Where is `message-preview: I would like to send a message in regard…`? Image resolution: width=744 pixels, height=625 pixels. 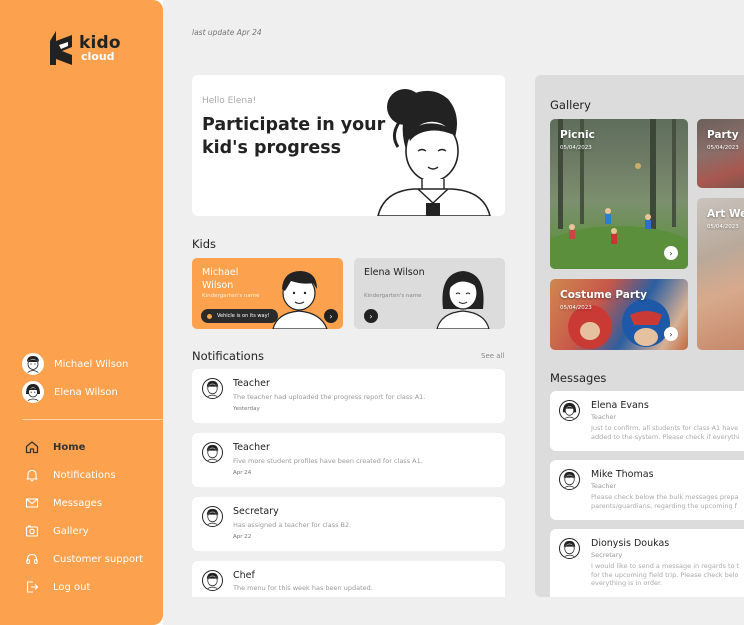 message-preview: I would like to send a message in regard… is located at coordinates (667, 575).